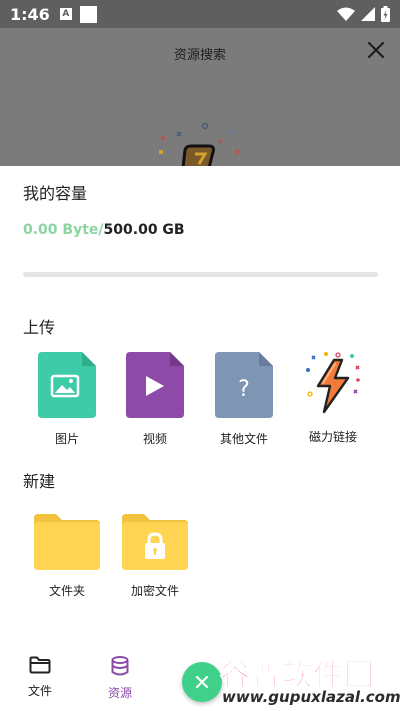  Describe the element at coordinates (65, 14) in the screenshot. I see `notification-a-icon: A` at that location.